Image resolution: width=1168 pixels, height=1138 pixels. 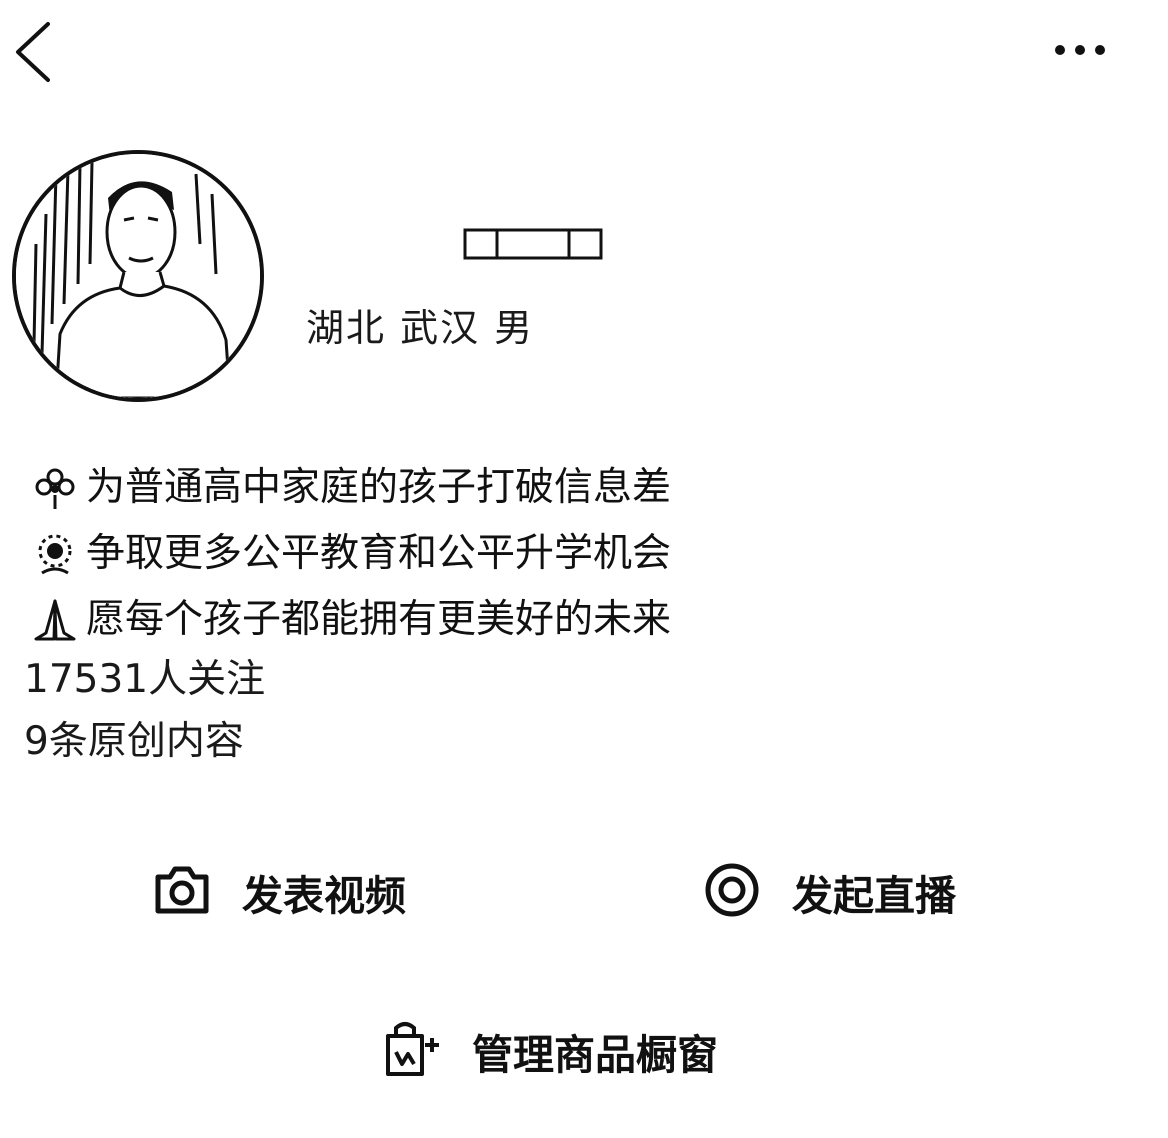 What do you see at coordinates (414, 684) in the screenshot?
I see `followers-count: 17531人关注` at bounding box center [414, 684].